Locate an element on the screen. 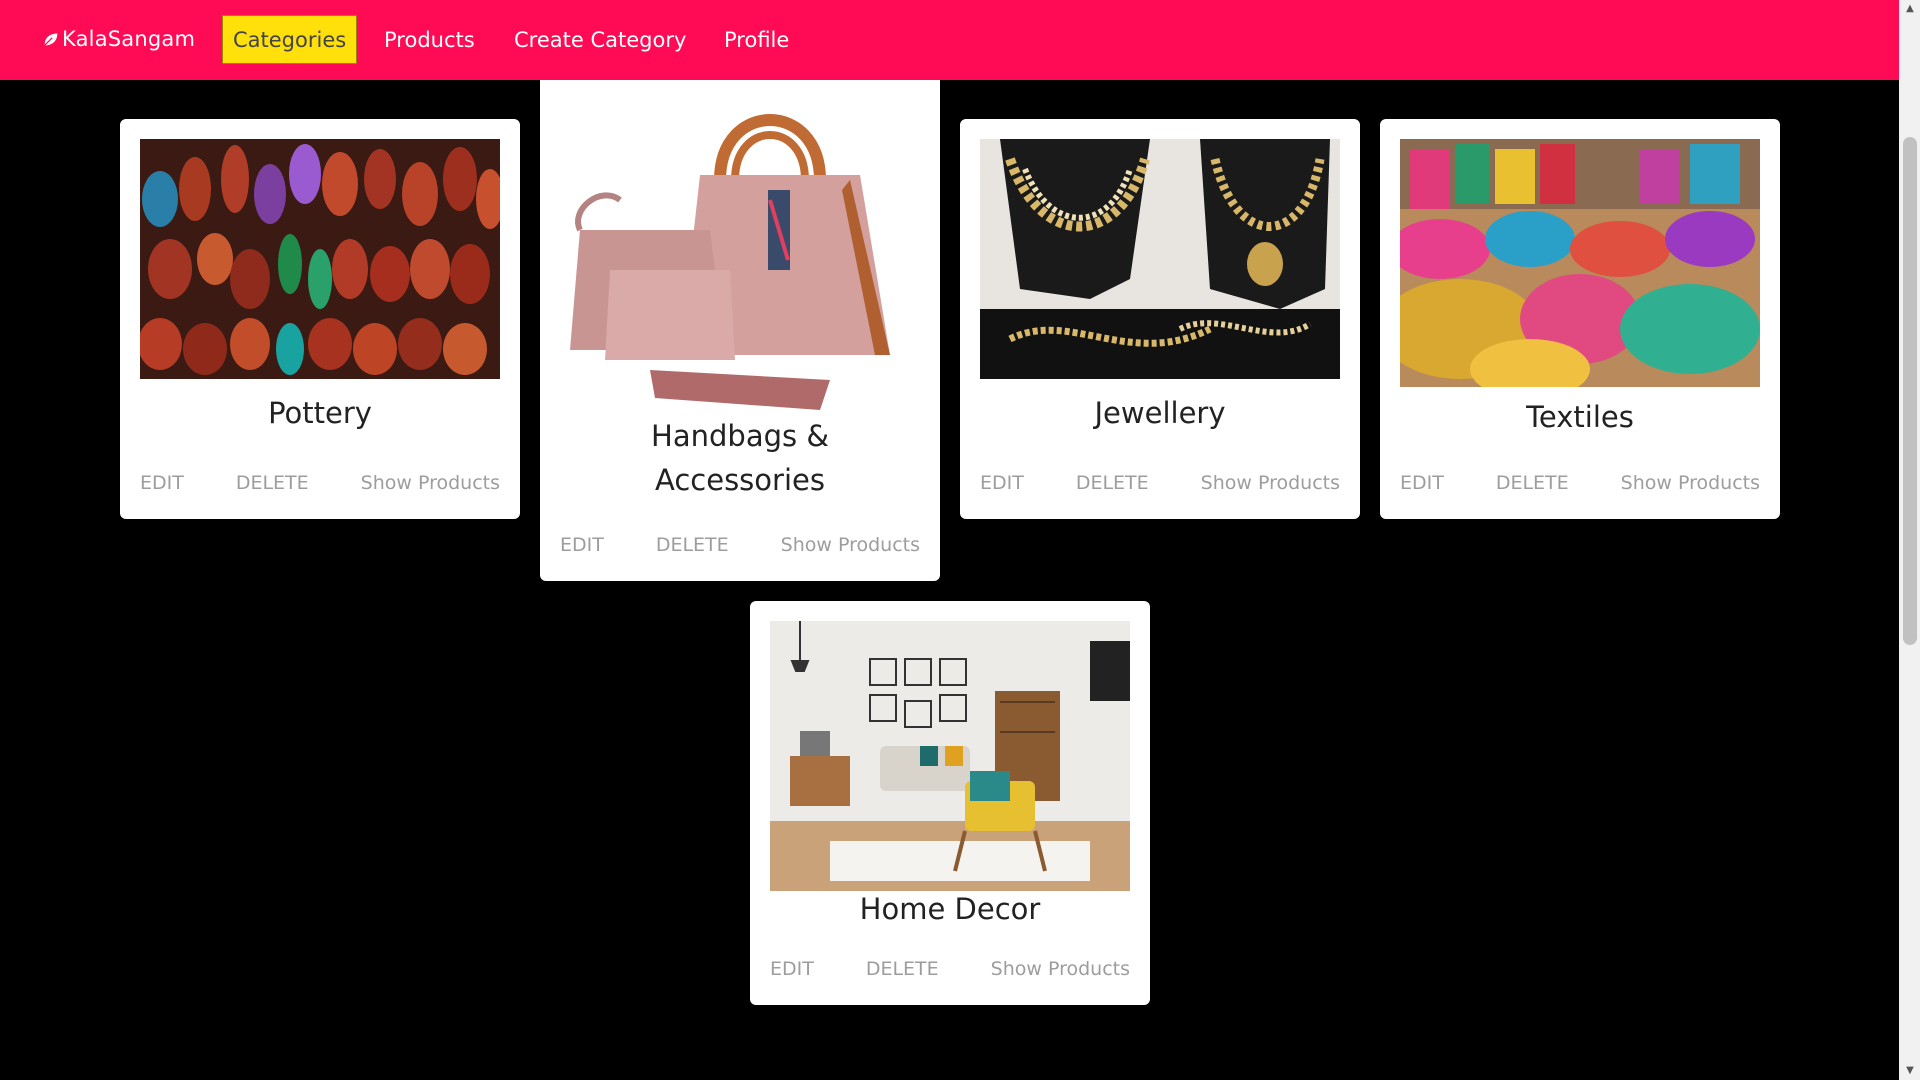  nav-profile: Profile is located at coordinates (756, 40).